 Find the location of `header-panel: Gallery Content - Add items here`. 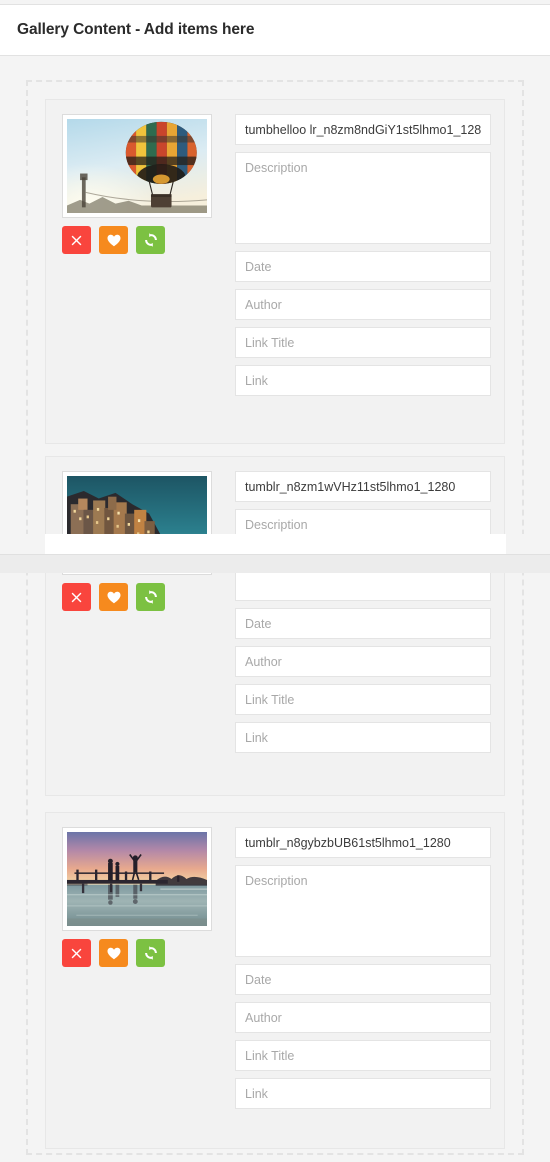

header-panel: Gallery Content - Add items here is located at coordinates (275, 30).